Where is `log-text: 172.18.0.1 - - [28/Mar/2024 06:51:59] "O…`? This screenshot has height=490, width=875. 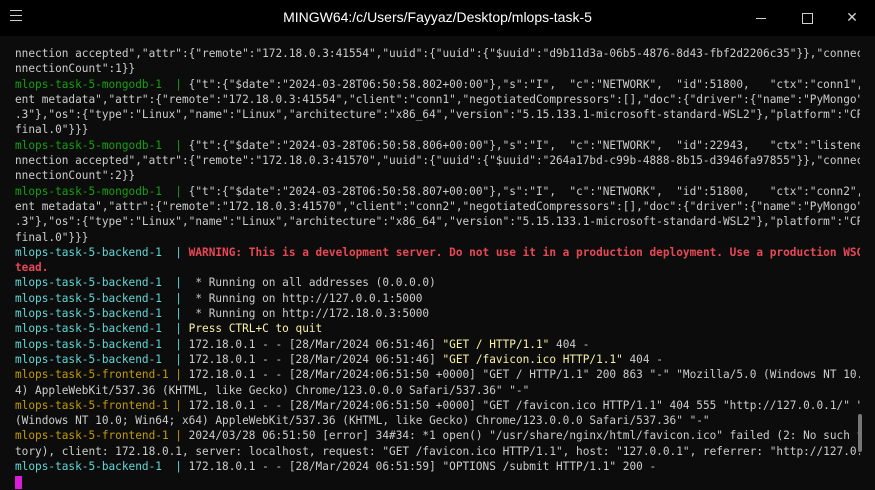
log-text: 172.18.0.1 - - [28/Mar/2024 06:51:59] "O… is located at coordinates (422, 467).